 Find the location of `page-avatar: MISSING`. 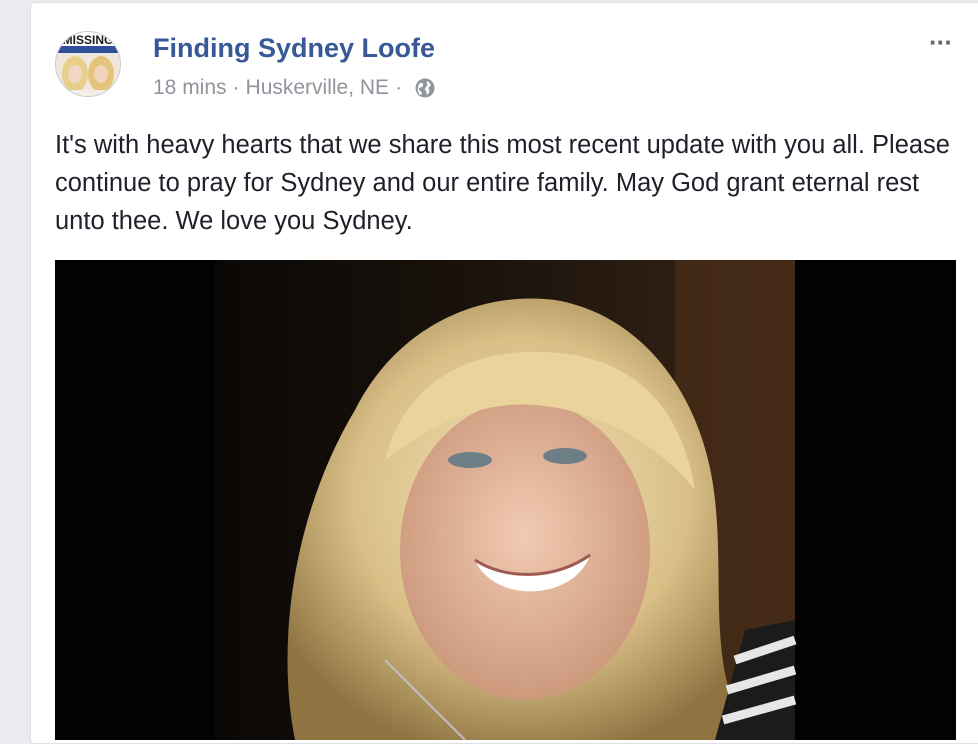

page-avatar: MISSING is located at coordinates (88, 64).